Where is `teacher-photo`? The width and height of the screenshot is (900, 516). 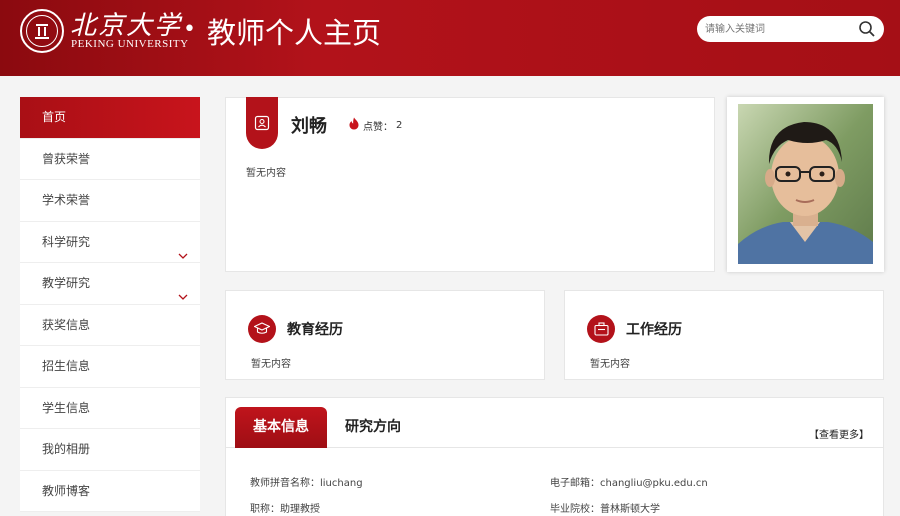
teacher-photo is located at coordinates (805, 184).